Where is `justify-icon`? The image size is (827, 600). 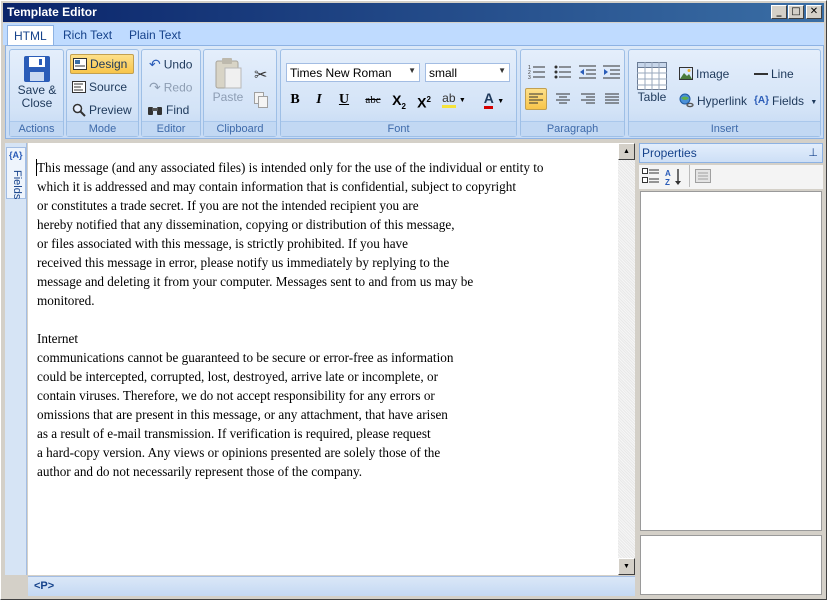
justify-icon is located at coordinates (612, 99).